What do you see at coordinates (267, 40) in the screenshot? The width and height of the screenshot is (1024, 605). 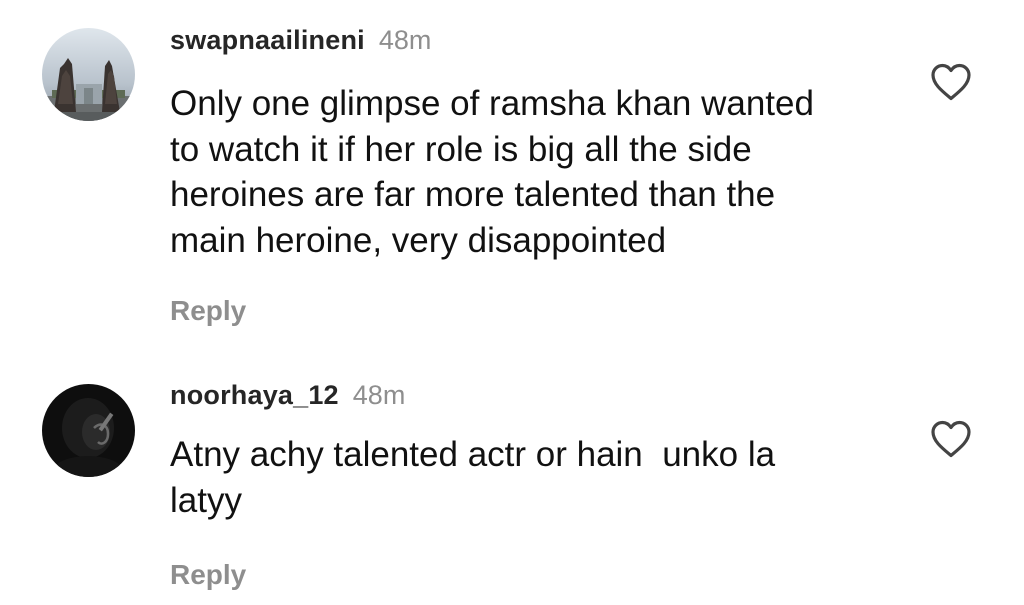 I see `username: swapnaailineni` at bounding box center [267, 40].